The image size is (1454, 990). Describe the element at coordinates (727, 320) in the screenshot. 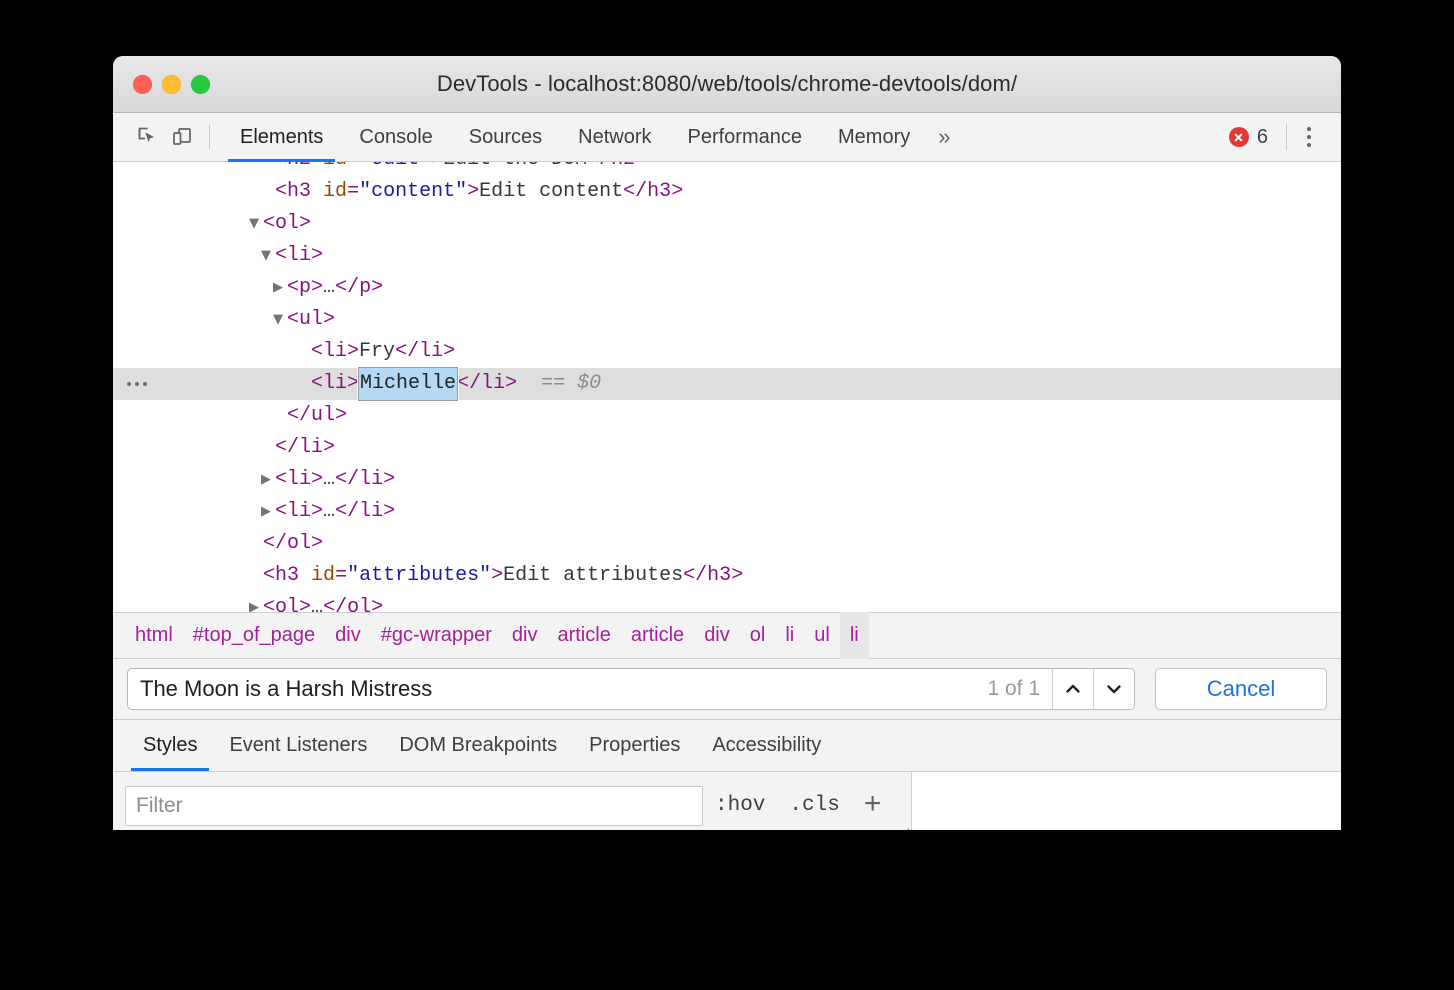

I see `dom-tree-row: ▼ < ul >` at that location.